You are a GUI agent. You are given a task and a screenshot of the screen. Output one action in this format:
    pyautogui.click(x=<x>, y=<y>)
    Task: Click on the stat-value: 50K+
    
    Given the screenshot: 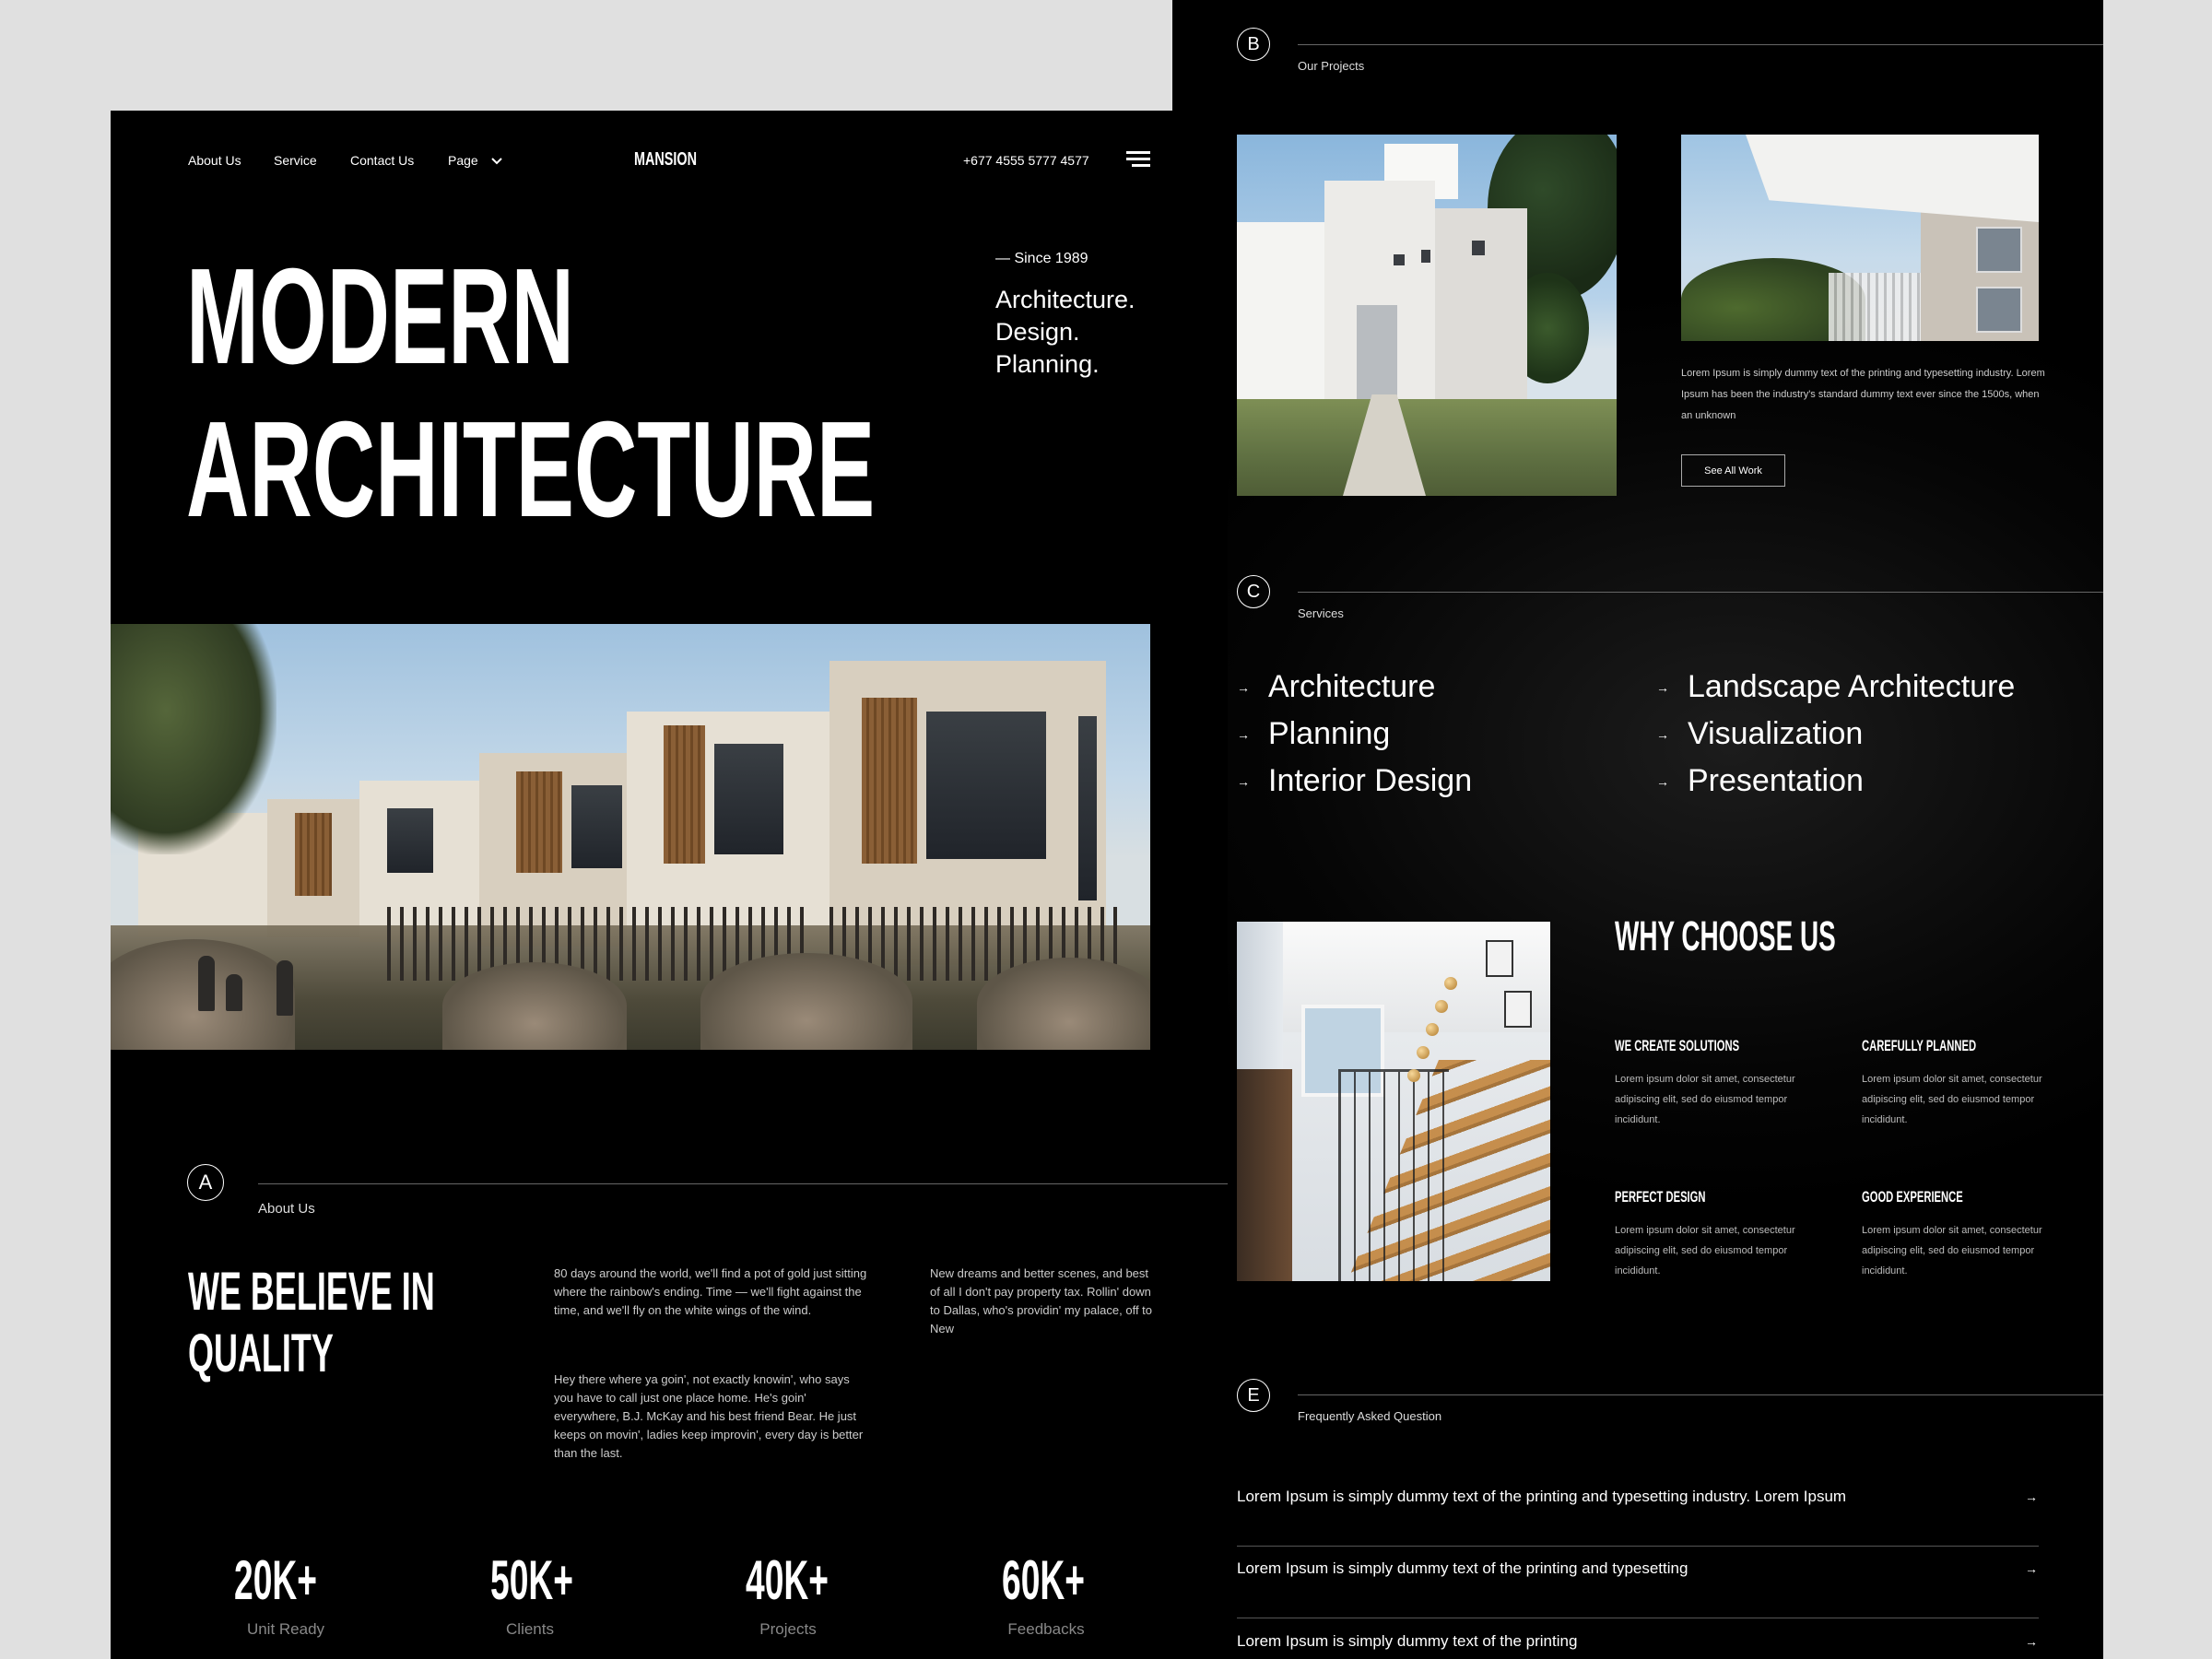 What is the action you would take?
    pyautogui.click(x=531, y=1580)
    